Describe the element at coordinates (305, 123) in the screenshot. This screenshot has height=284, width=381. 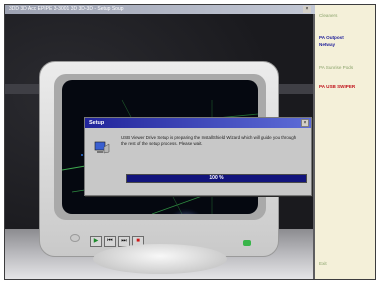
I see `dialog-close-button: ×` at that location.